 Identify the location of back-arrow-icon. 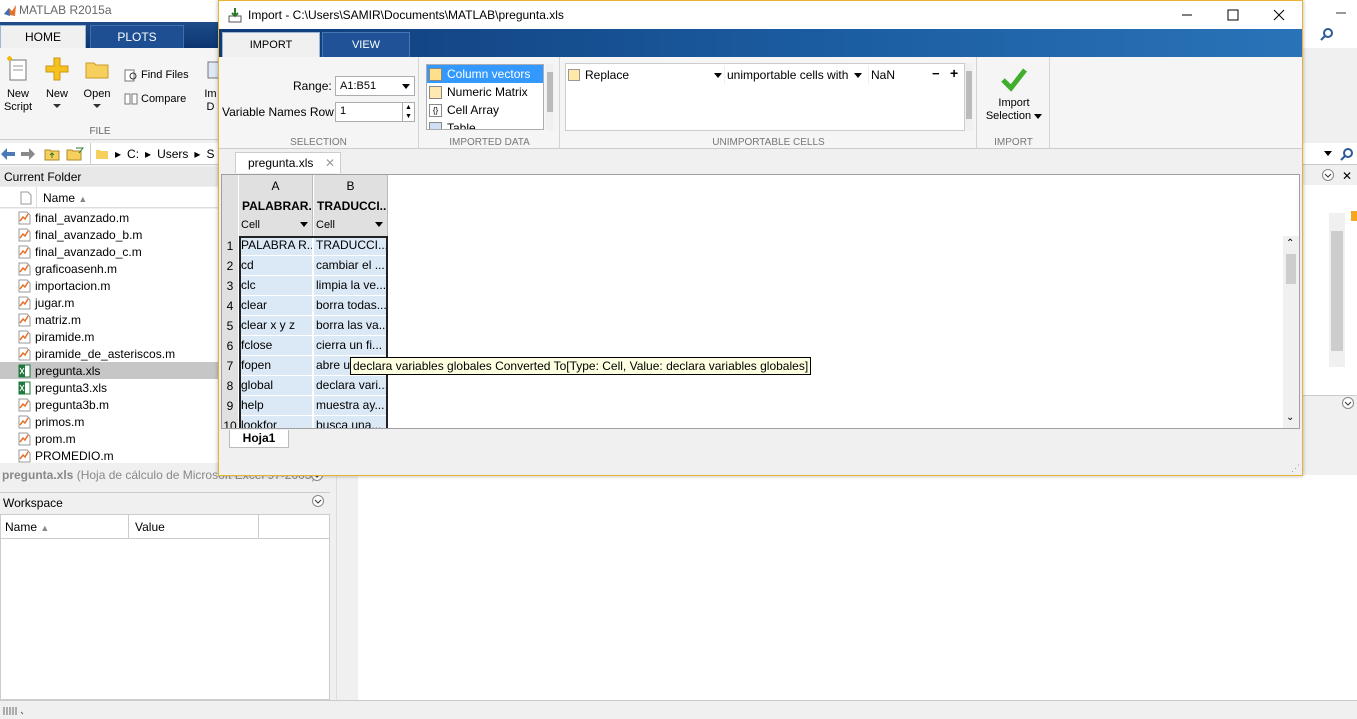
(8, 154).